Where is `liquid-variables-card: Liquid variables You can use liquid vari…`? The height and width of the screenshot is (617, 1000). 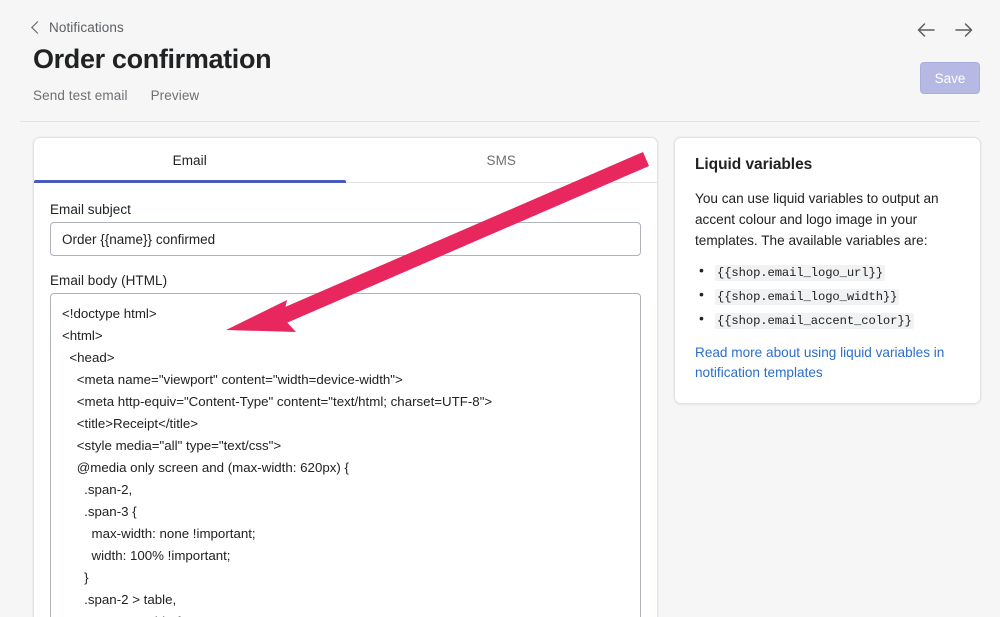 liquid-variables-card: Liquid variables You can use liquid vari… is located at coordinates (827, 270).